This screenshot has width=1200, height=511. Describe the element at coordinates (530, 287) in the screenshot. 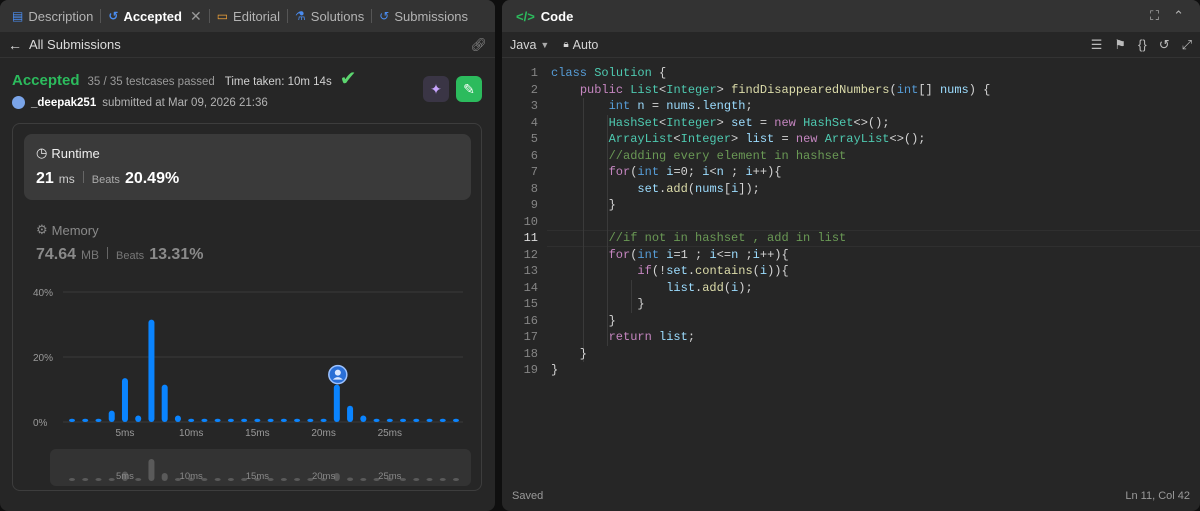

I see `line-number: 14` at that location.